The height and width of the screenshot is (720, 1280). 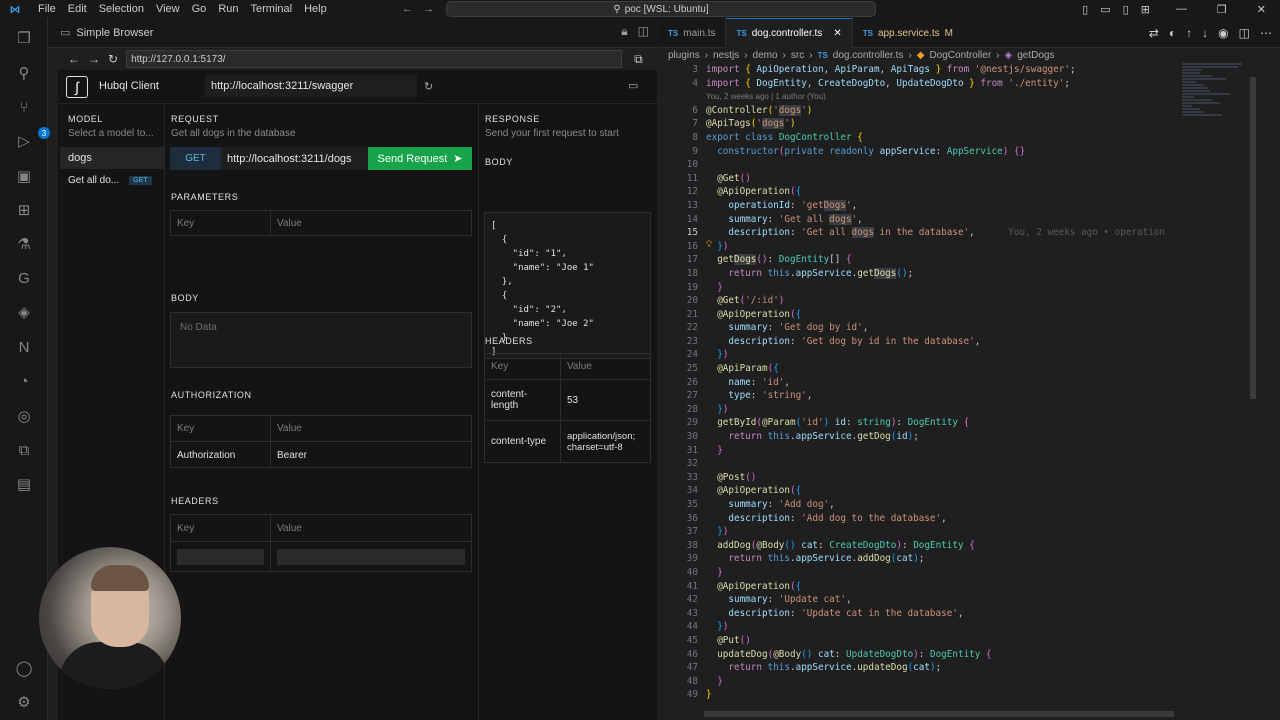 What do you see at coordinates (113, 59) in the screenshot?
I see `browser-reload-icon: ↻` at bounding box center [113, 59].